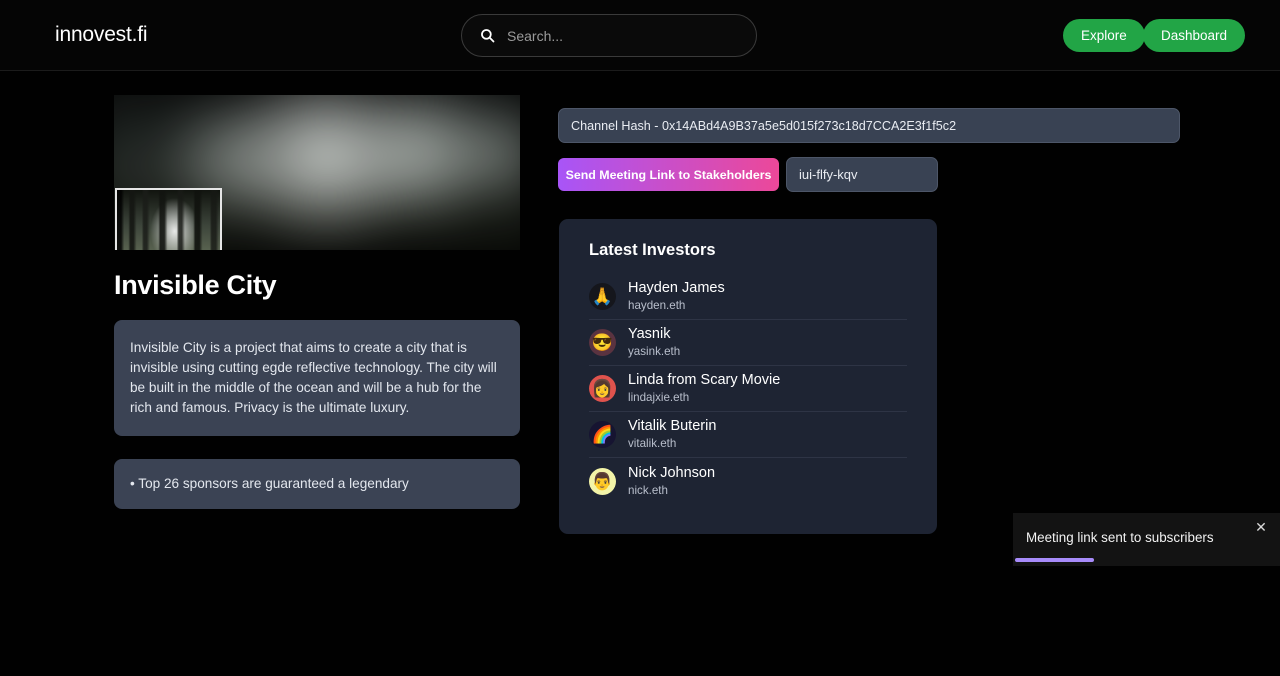  I want to click on project-thumbnail, so click(168, 219).